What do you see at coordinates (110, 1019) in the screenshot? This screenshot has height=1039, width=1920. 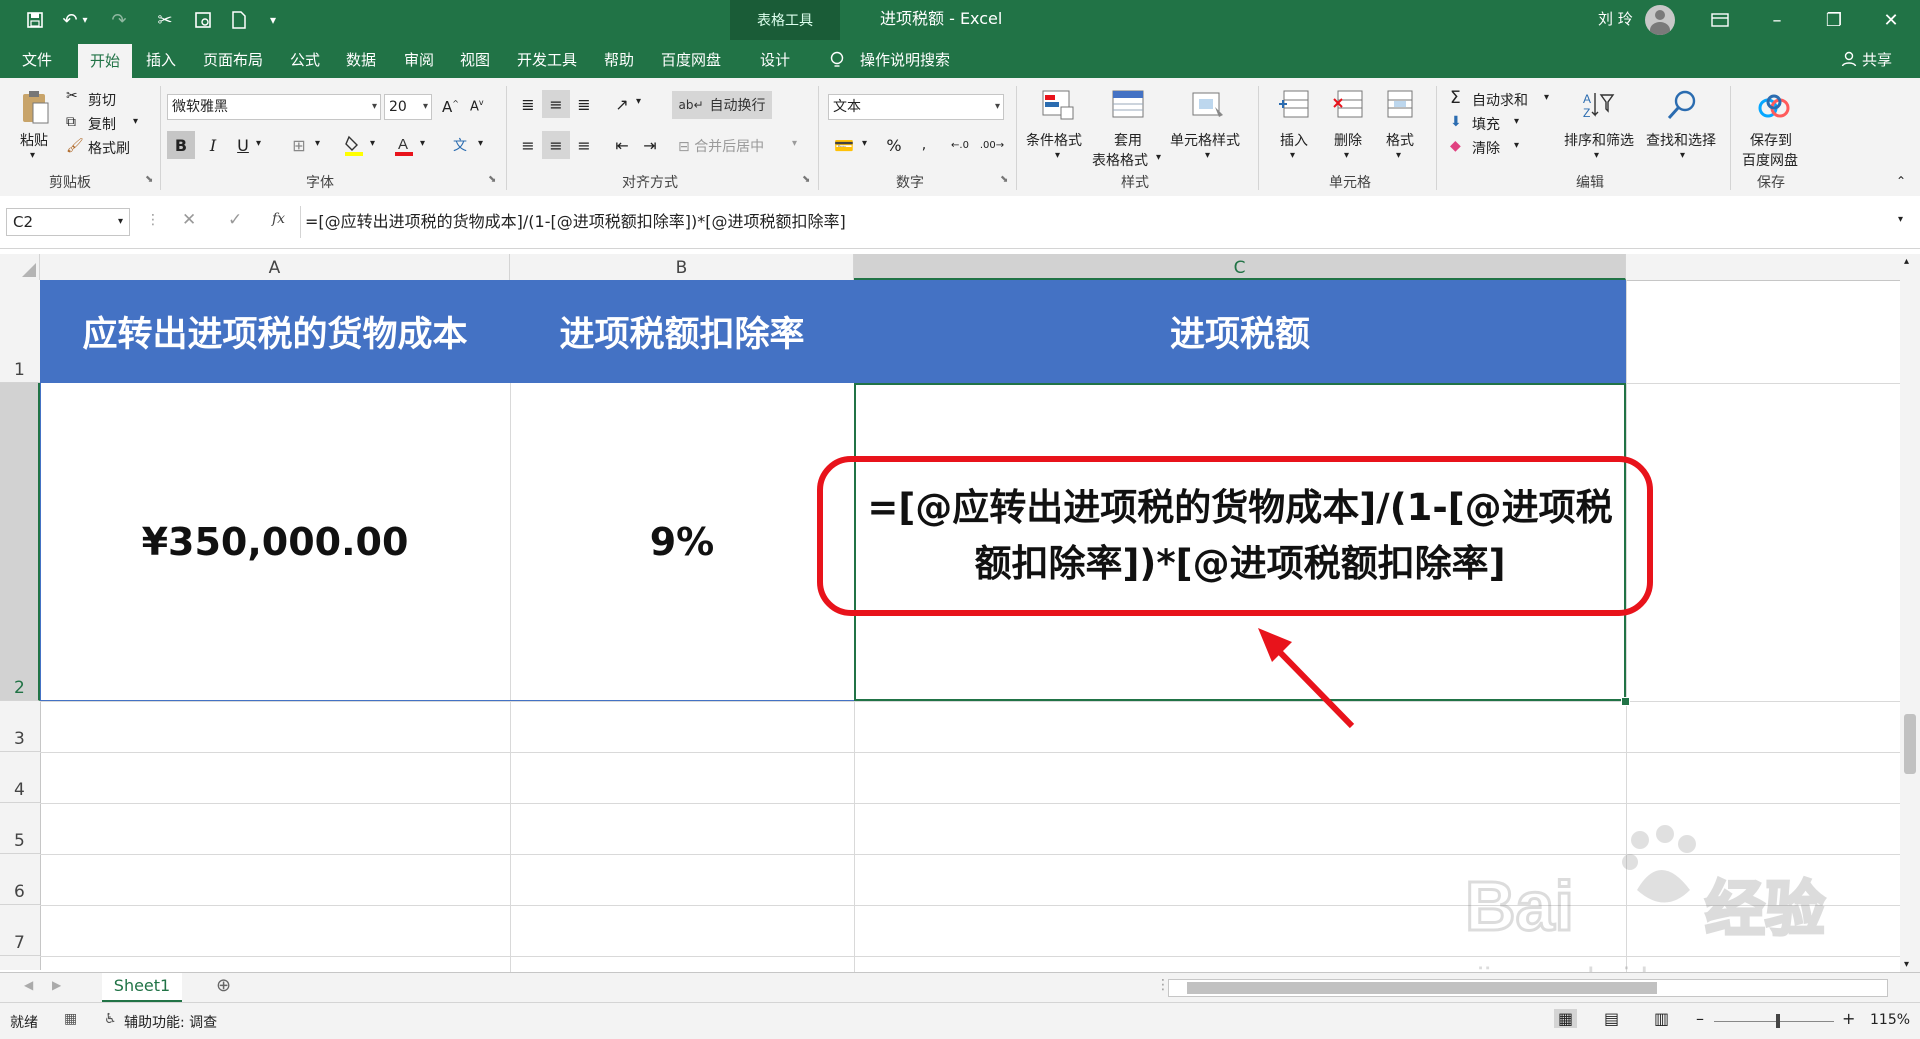 I see `accessibility-icon: ♿` at bounding box center [110, 1019].